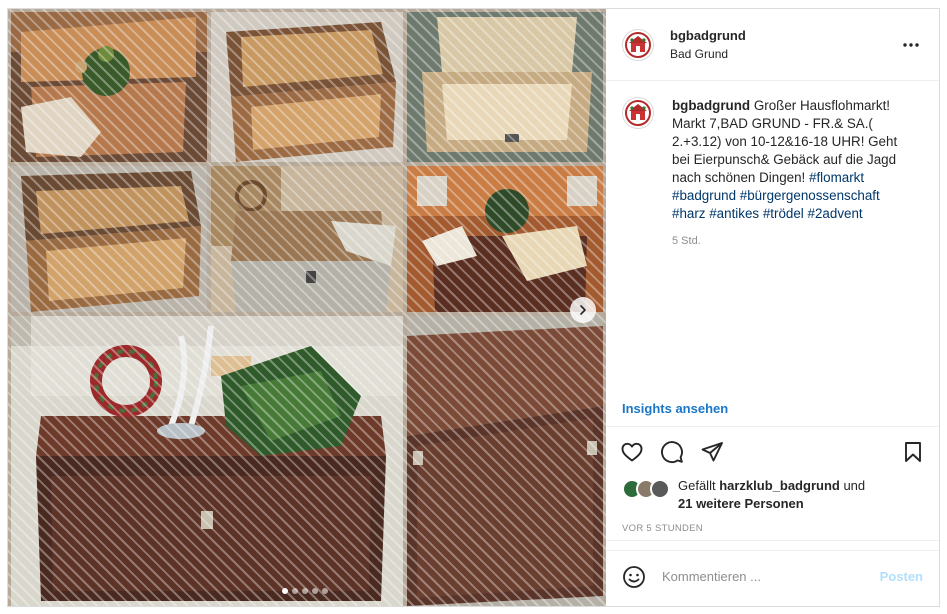 The height and width of the screenshot is (614, 947). Describe the element at coordinates (505, 87) in the screenshot. I see `photo-open-empty-chest` at that location.